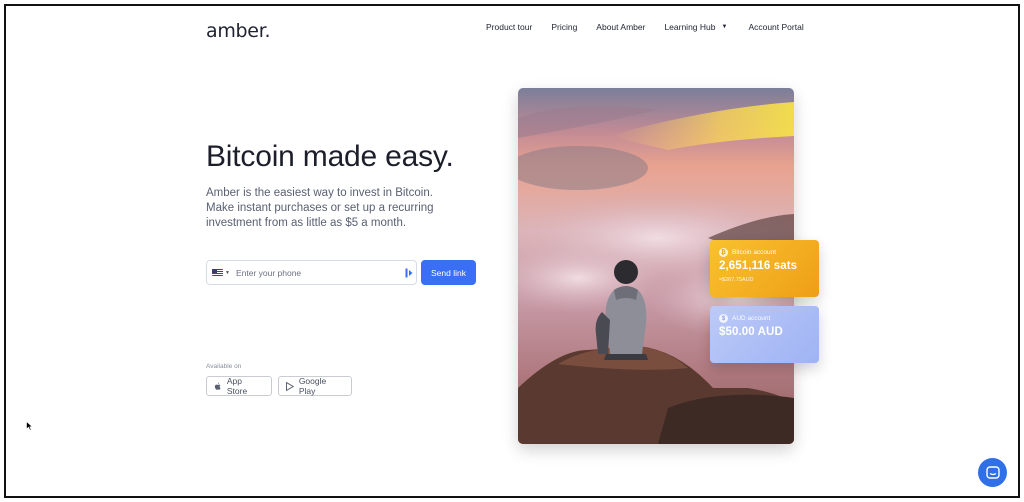 The width and height of the screenshot is (1024, 502). I want to click on phone-field: ▼, so click(311, 272).